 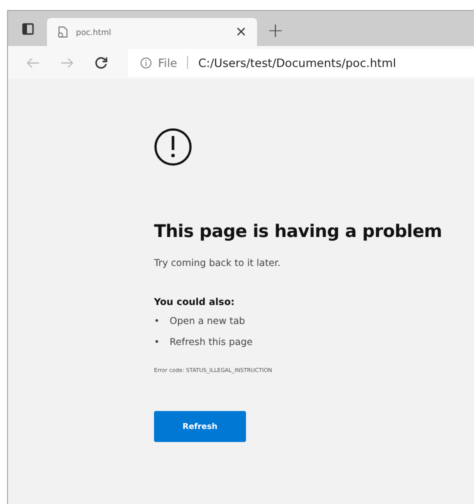 What do you see at coordinates (218, 263) in the screenshot?
I see `error-message: Try coming back to it later.` at bounding box center [218, 263].